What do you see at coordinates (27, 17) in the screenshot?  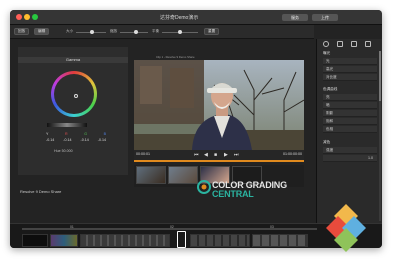 I see `minimize-window-button` at bounding box center [27, 17].